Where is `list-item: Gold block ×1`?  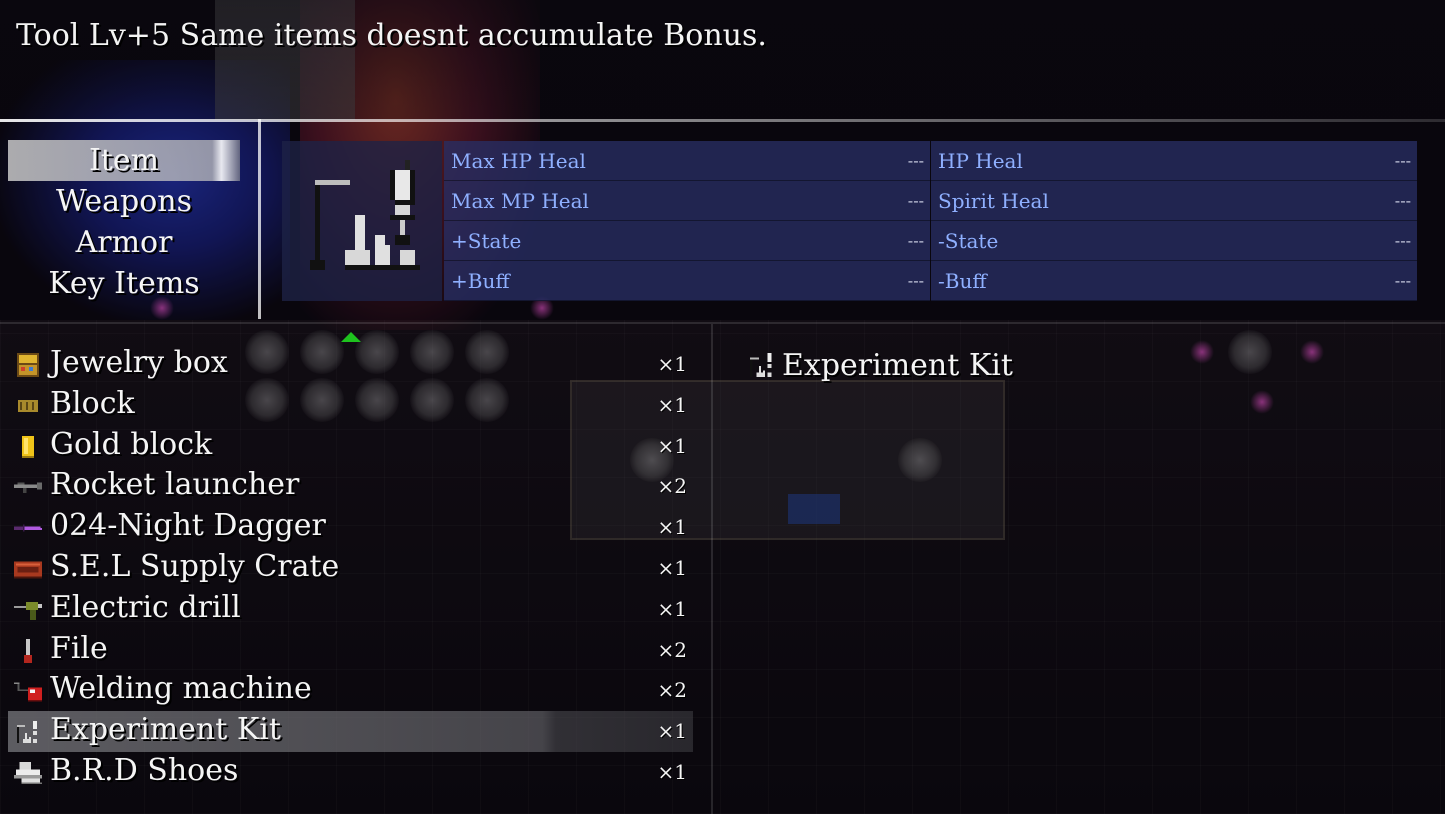
list-item: Gold block ×1 is located at coordinates (350, 446).